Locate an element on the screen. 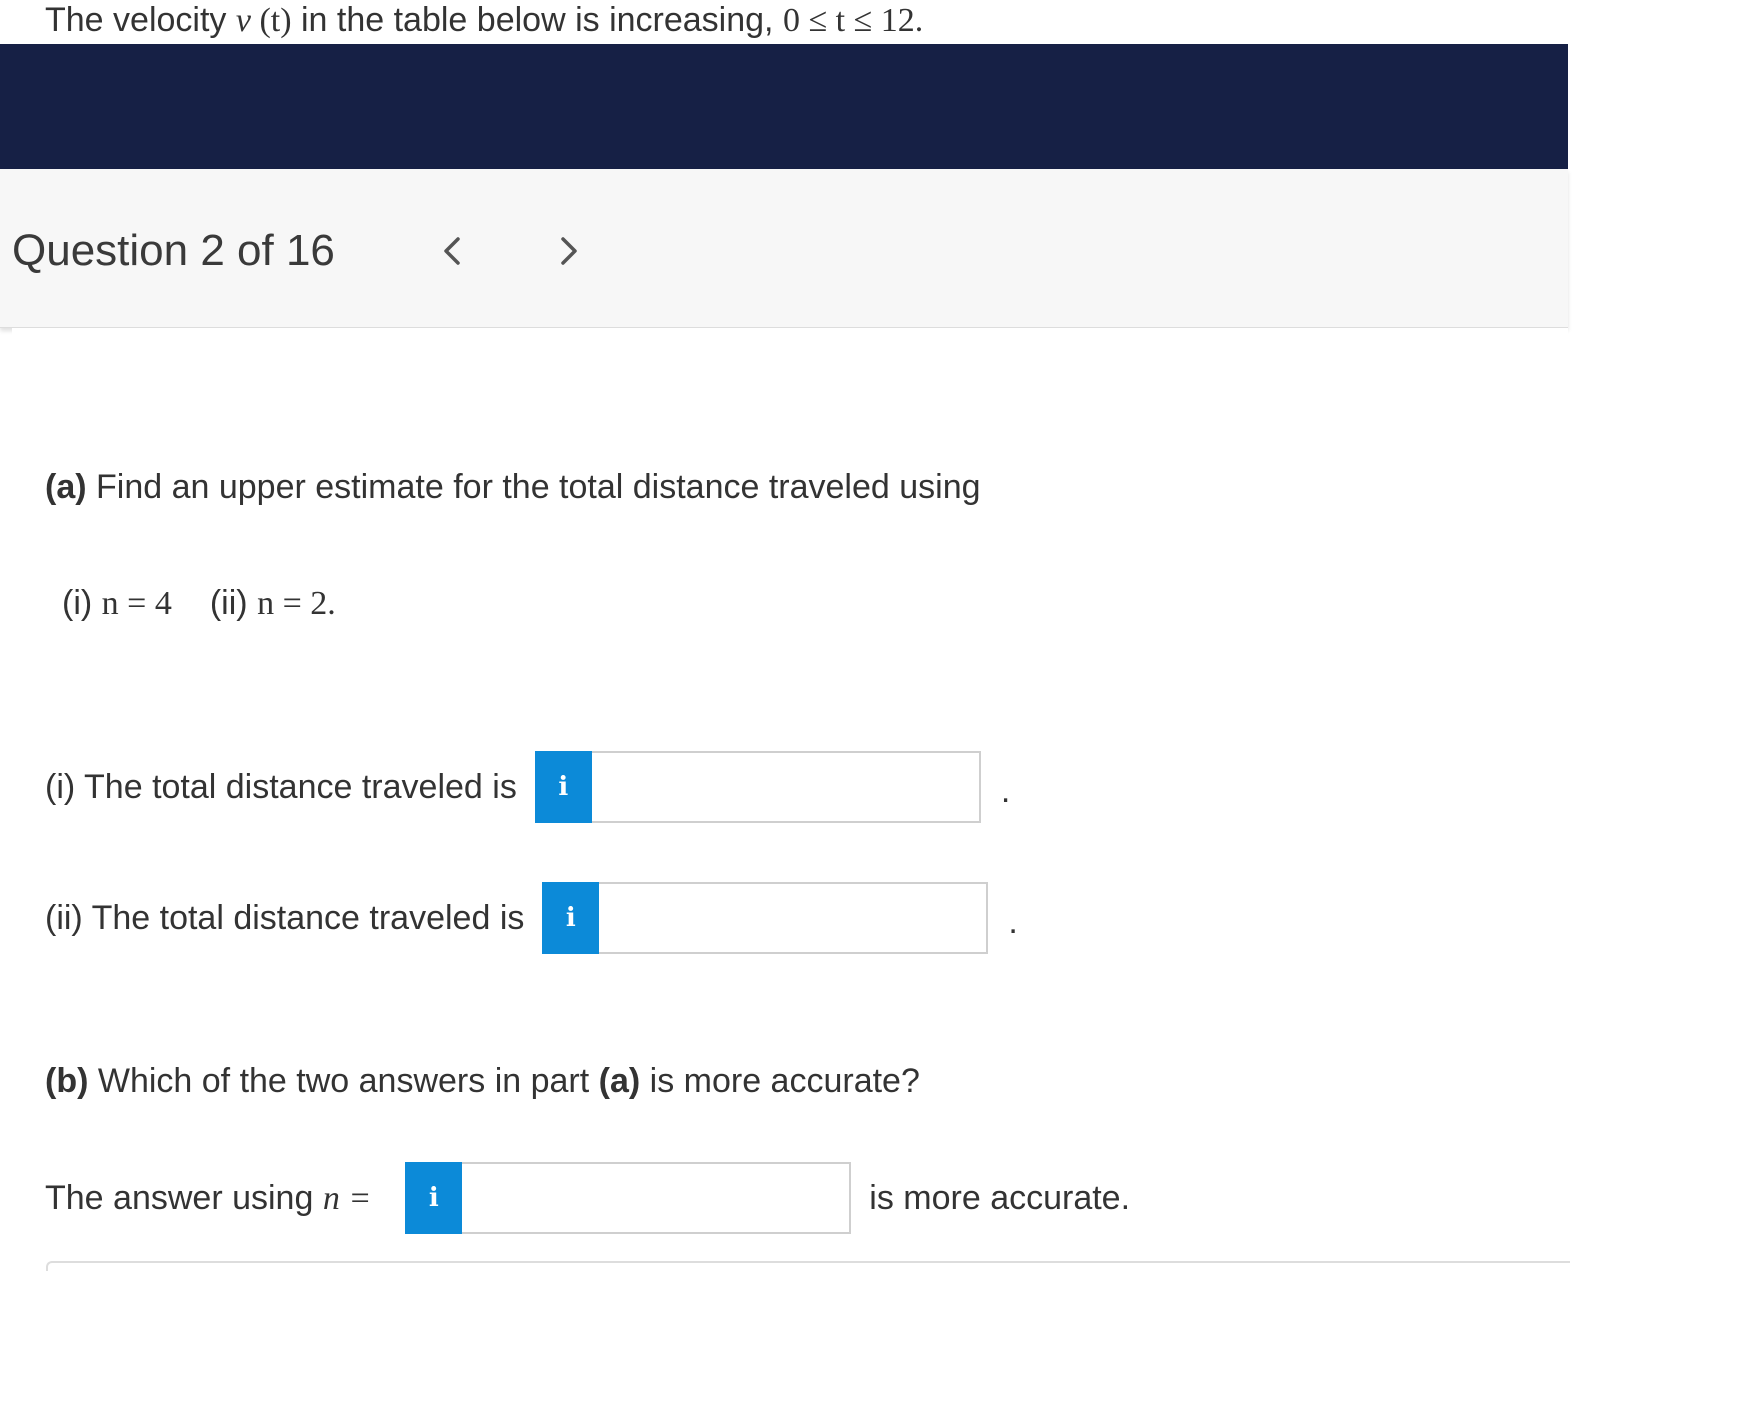 The image size is (1754, 1420). answer-b-input is located at coordinates (657, 1198).